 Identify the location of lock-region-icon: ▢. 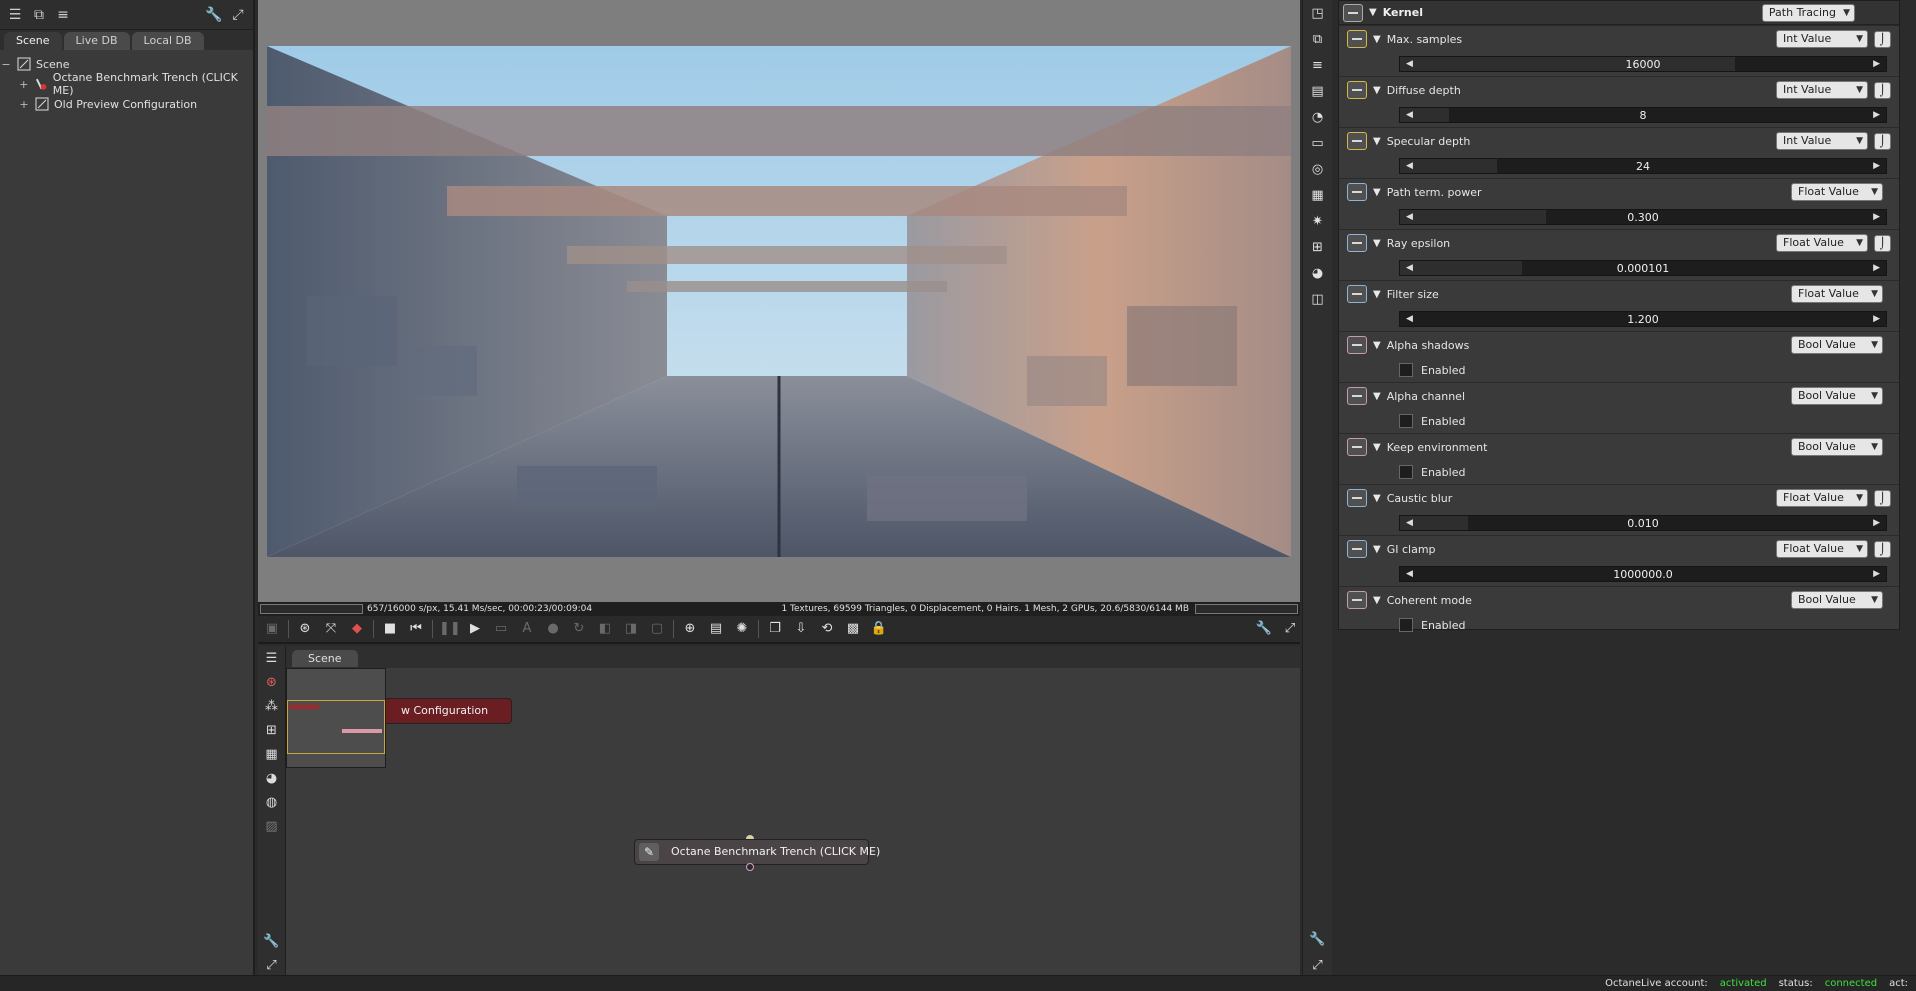
(657, 629).